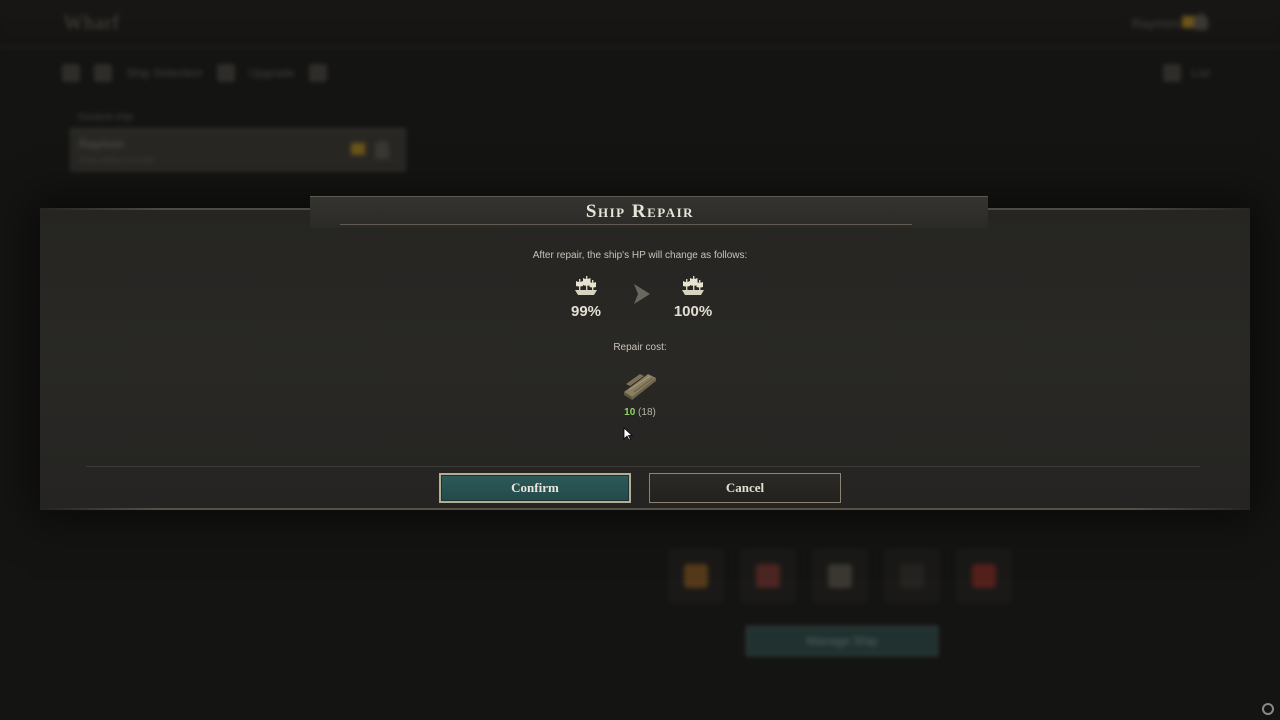 The height and width of the screenshot is (720, 1280). Describe the element at coordinates (535, 488) in the screenshot. I see `confirm-button: Confirm` at that location.